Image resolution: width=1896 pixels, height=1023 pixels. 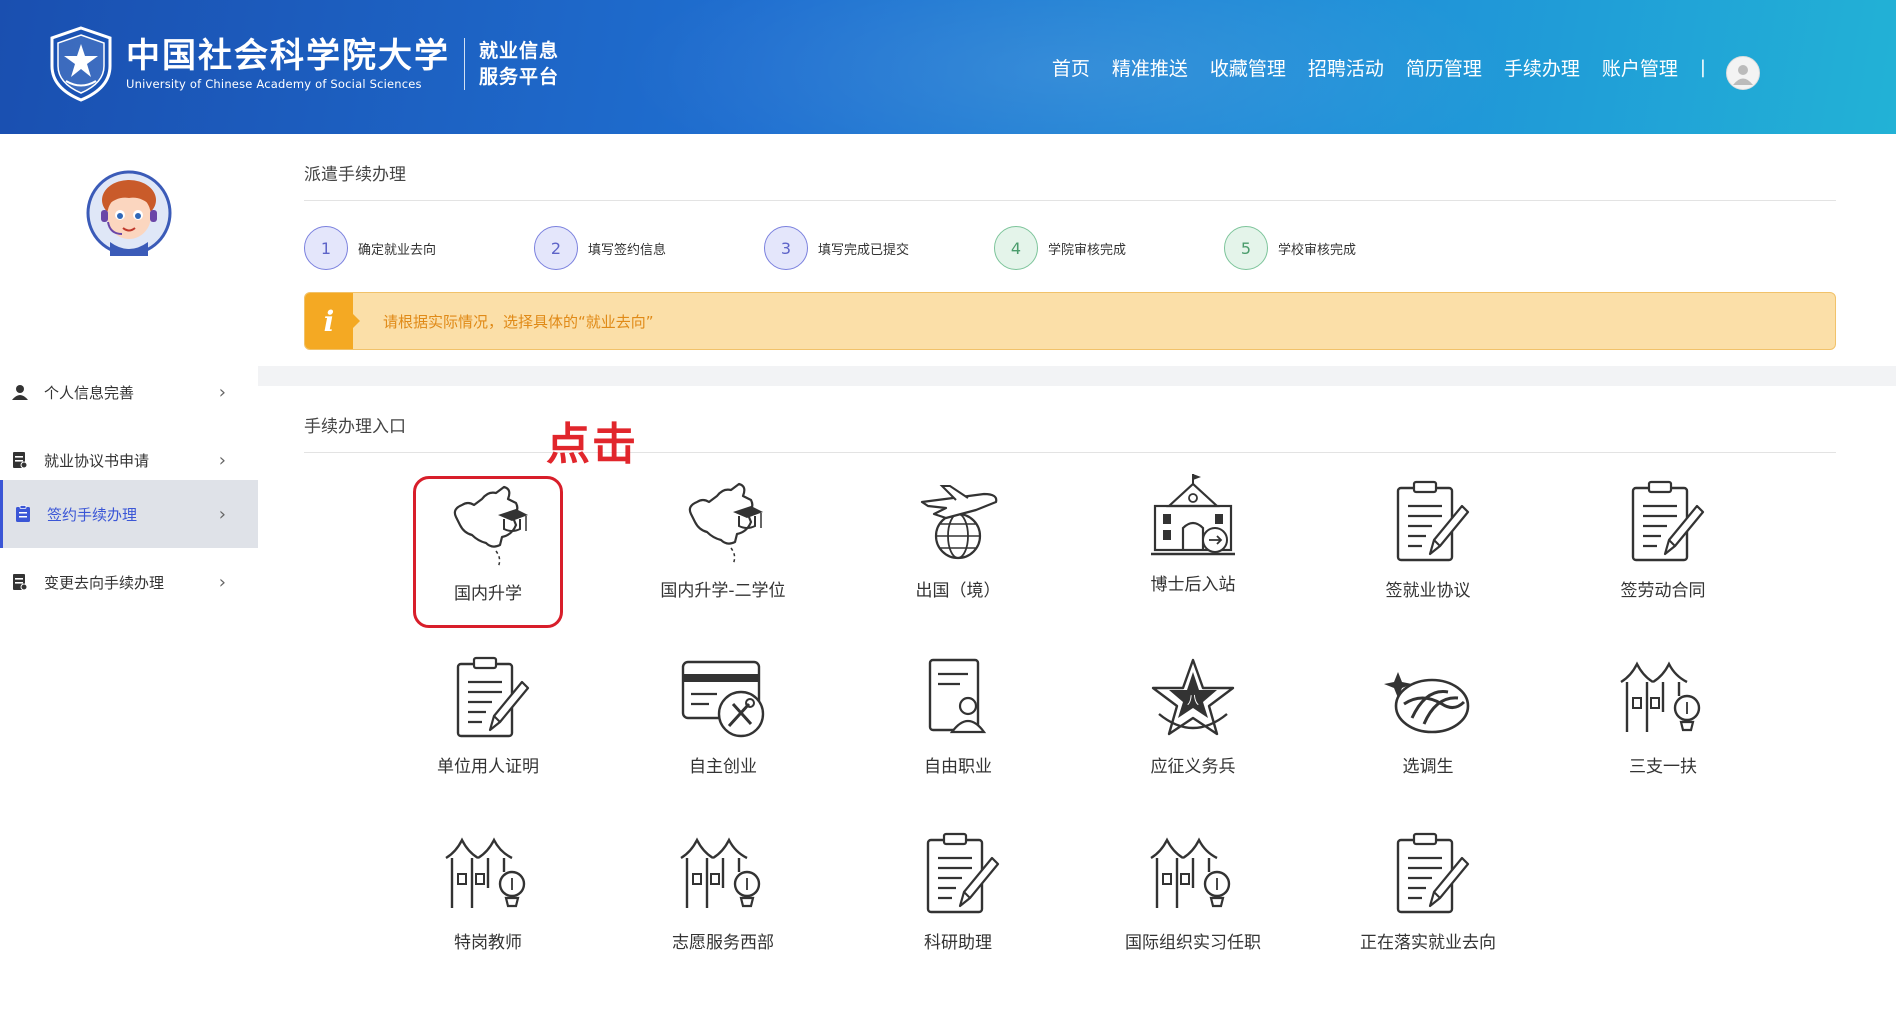 What do you see at coordinates (958, 591) in the screenshot?
I see `tile-label: 出国（境）` at bounding box center [958, 591].